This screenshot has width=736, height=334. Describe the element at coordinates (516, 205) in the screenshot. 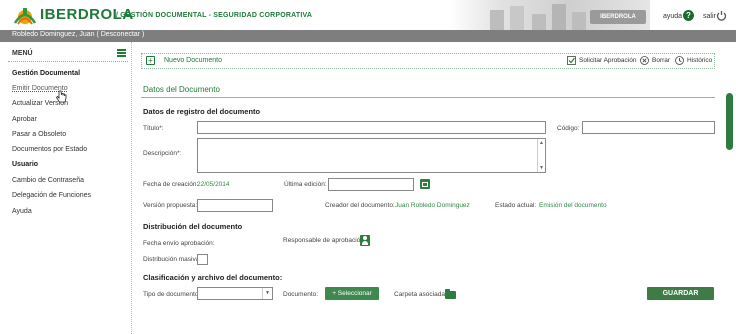

I see `status-label: Estado actual:` at that location.